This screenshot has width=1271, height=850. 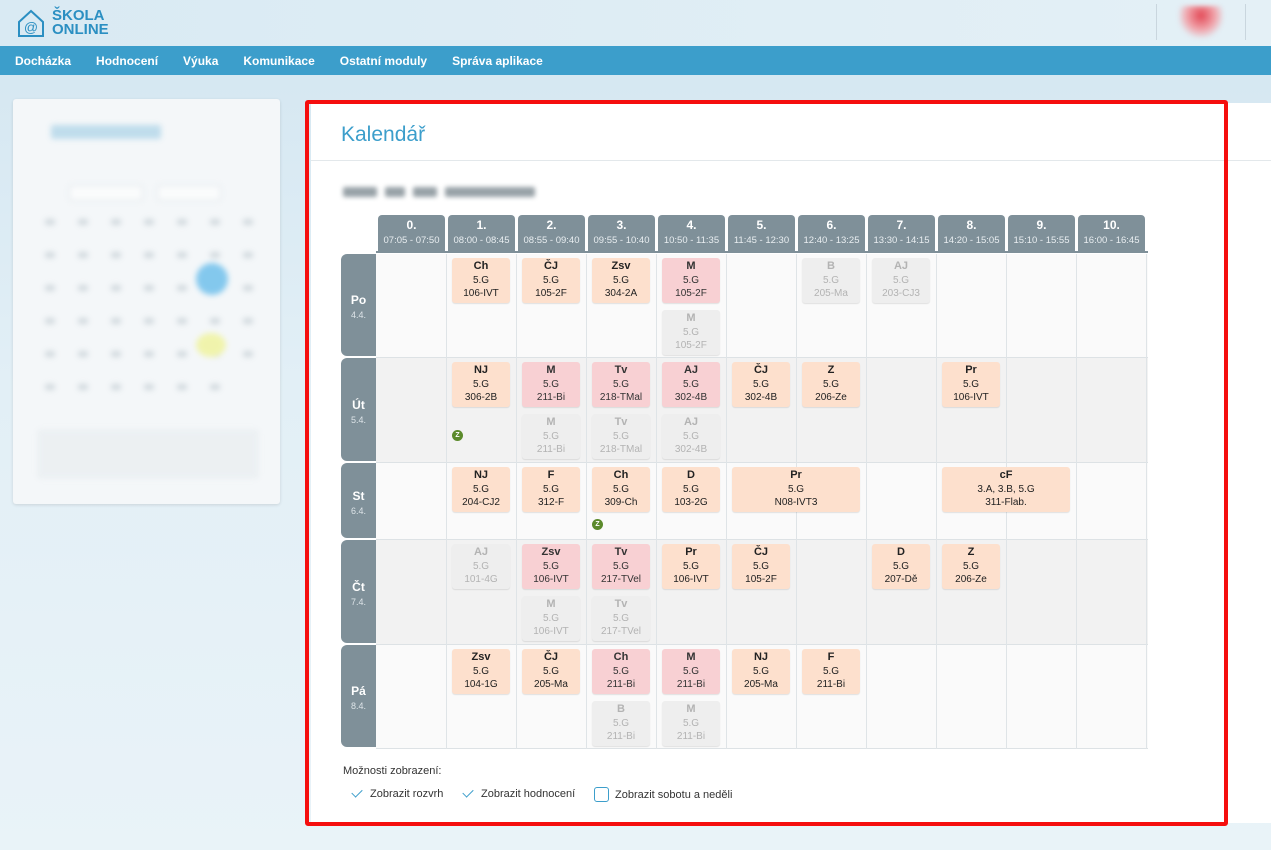 I want to click on mini-calendar-today, so click(x=212, y=279).